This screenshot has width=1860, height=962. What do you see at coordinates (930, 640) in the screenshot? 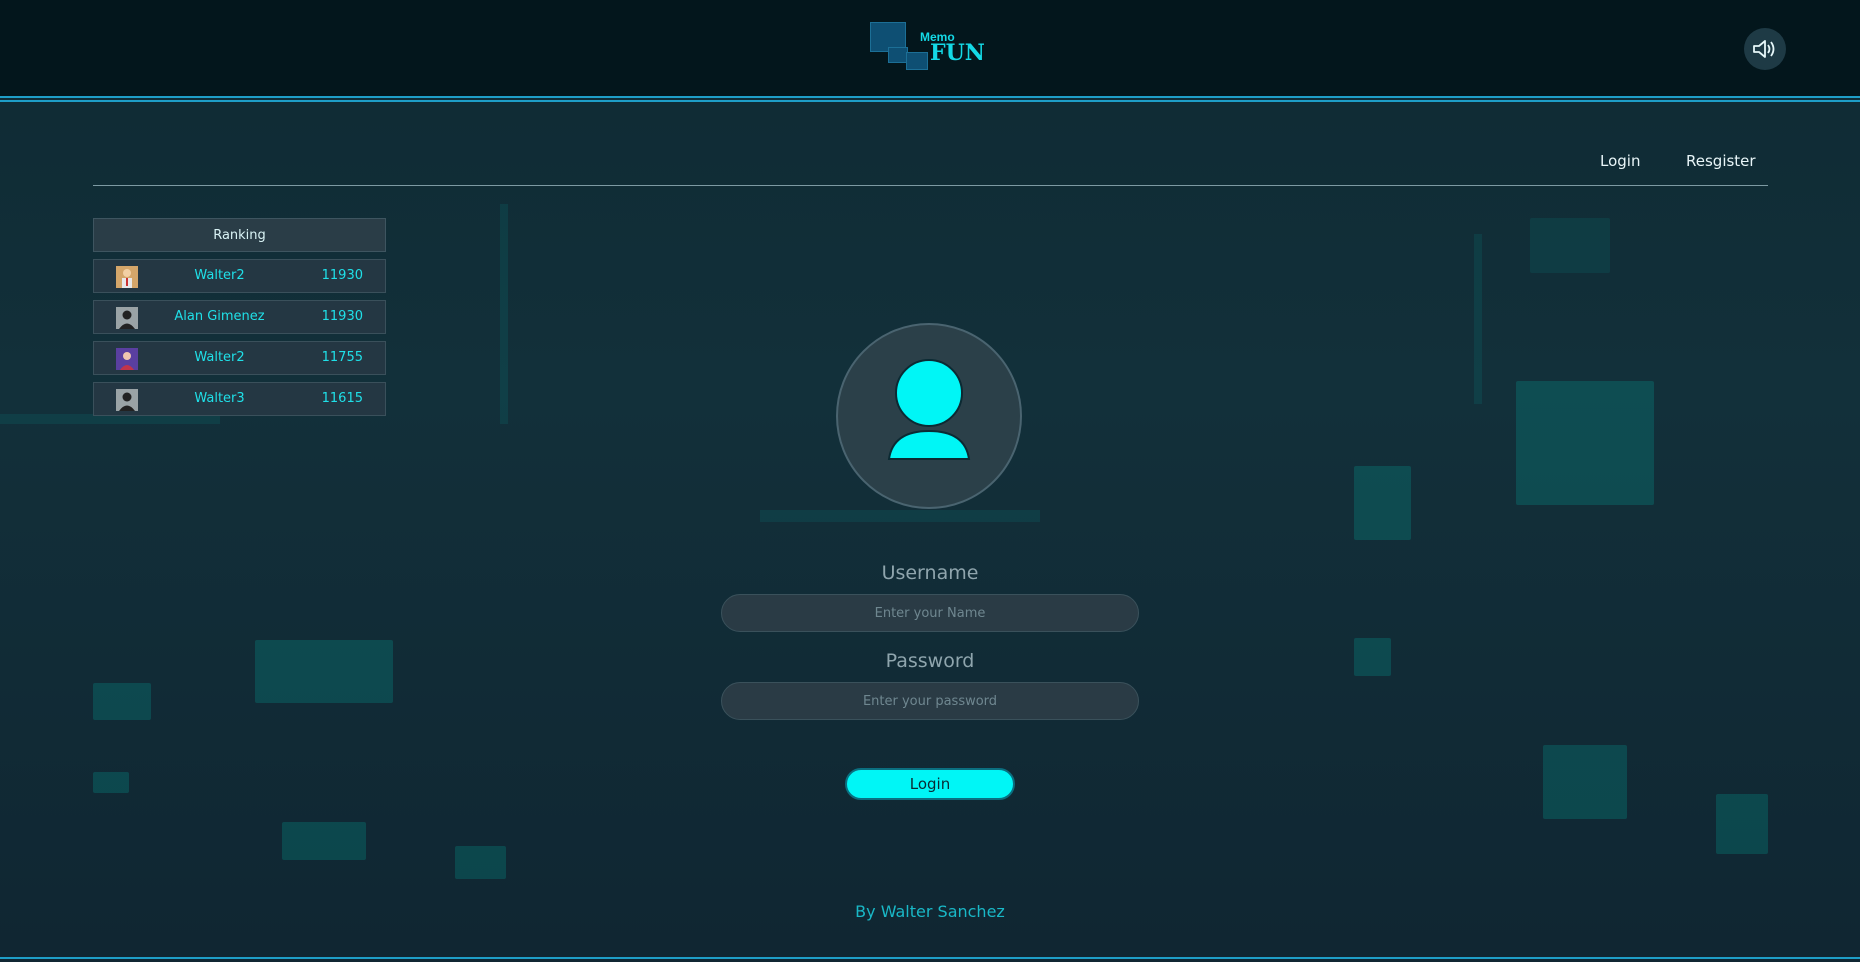
I see `login-form: Username Password` at bounding box center [930, 640].